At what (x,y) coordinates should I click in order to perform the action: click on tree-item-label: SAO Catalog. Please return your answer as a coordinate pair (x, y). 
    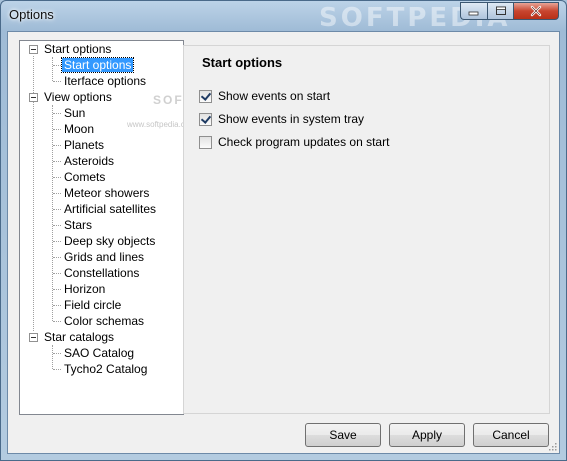
    Looking at the image, I should click on (99, 353).